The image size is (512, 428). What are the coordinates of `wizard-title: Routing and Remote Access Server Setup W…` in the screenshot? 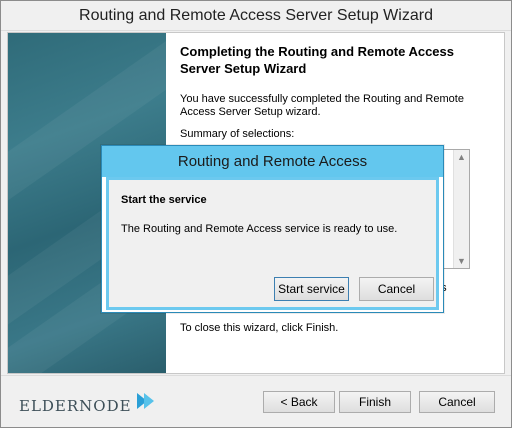 It's located at (256, 15).